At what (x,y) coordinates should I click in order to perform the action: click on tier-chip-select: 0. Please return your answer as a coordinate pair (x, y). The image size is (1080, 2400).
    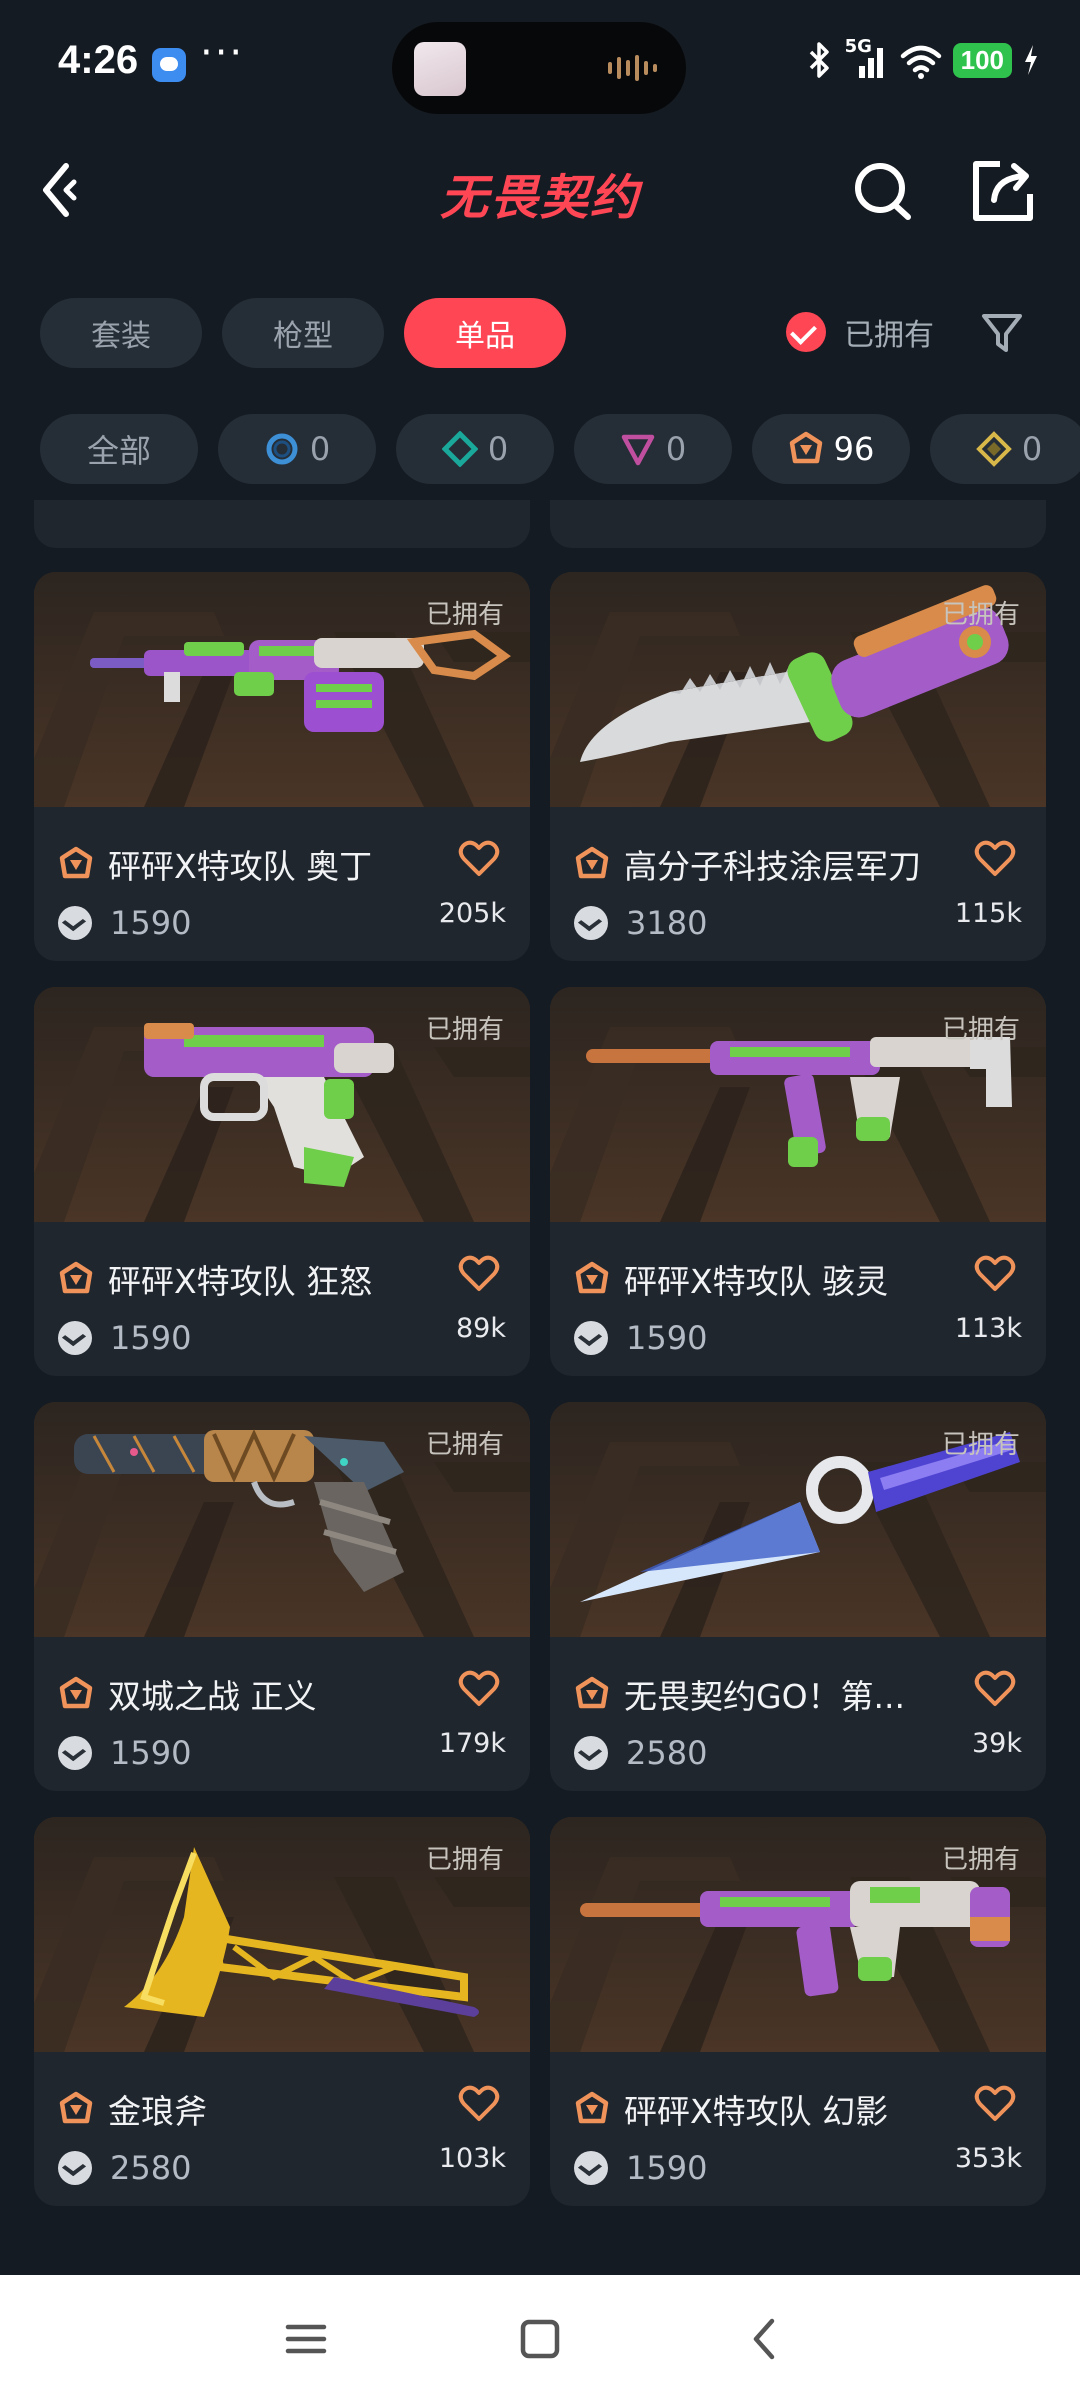
    Looking at the image, I should click on (297, 449).